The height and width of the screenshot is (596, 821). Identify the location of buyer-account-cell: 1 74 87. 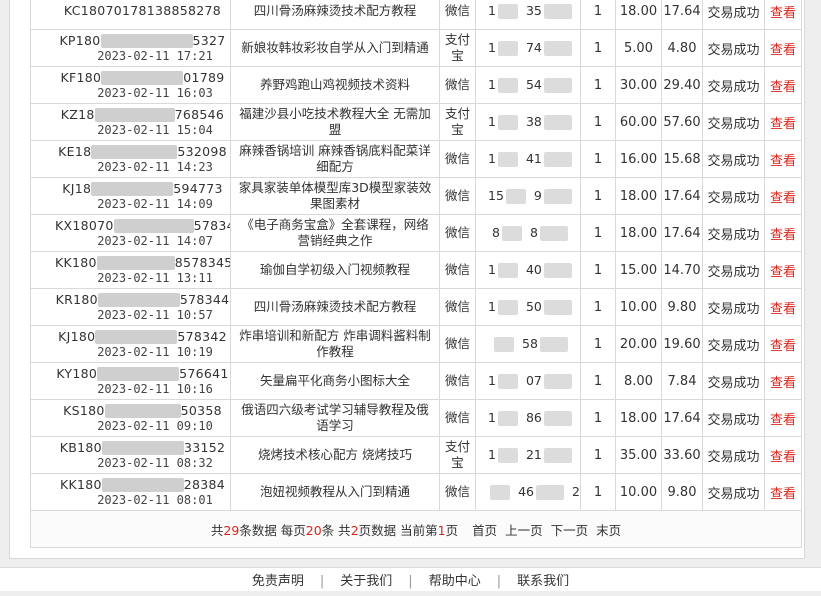
(528, 48).